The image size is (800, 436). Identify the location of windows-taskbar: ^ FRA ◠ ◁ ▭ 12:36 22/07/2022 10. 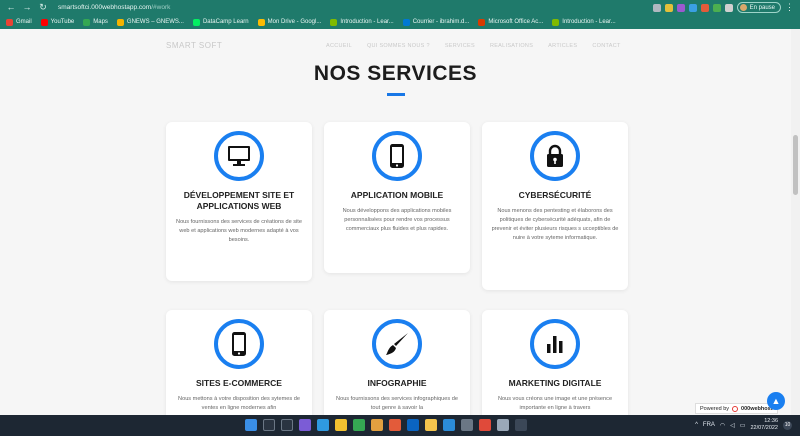
(400, 425).